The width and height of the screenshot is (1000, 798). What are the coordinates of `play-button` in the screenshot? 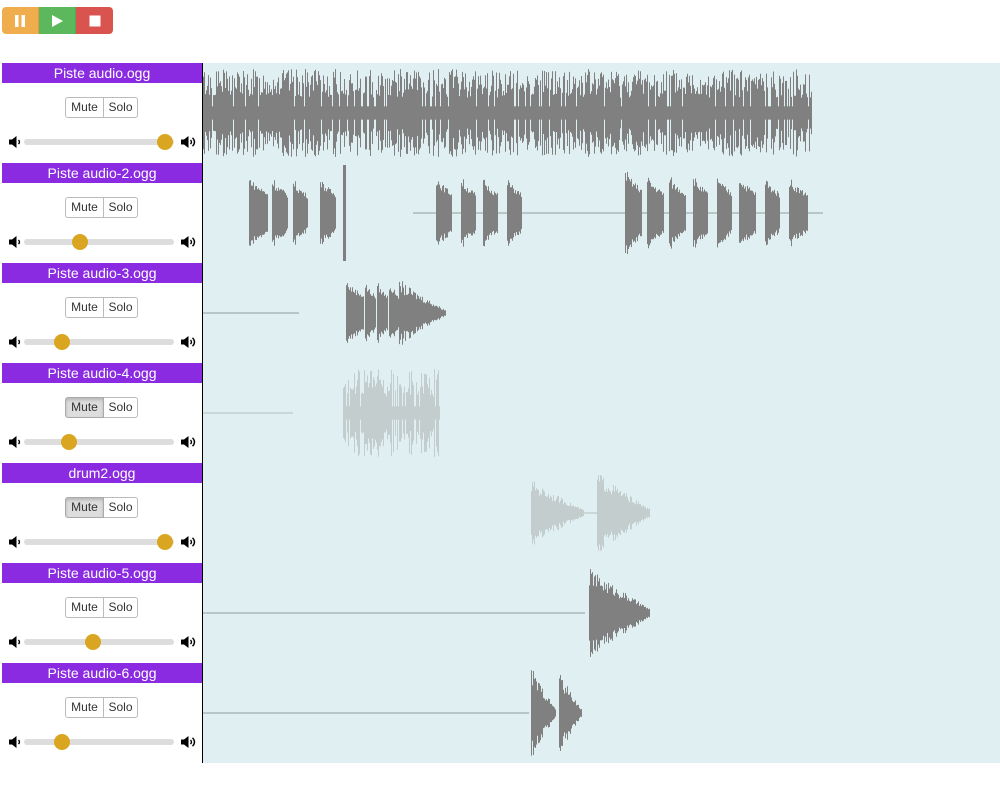 It's located at (57, 20).